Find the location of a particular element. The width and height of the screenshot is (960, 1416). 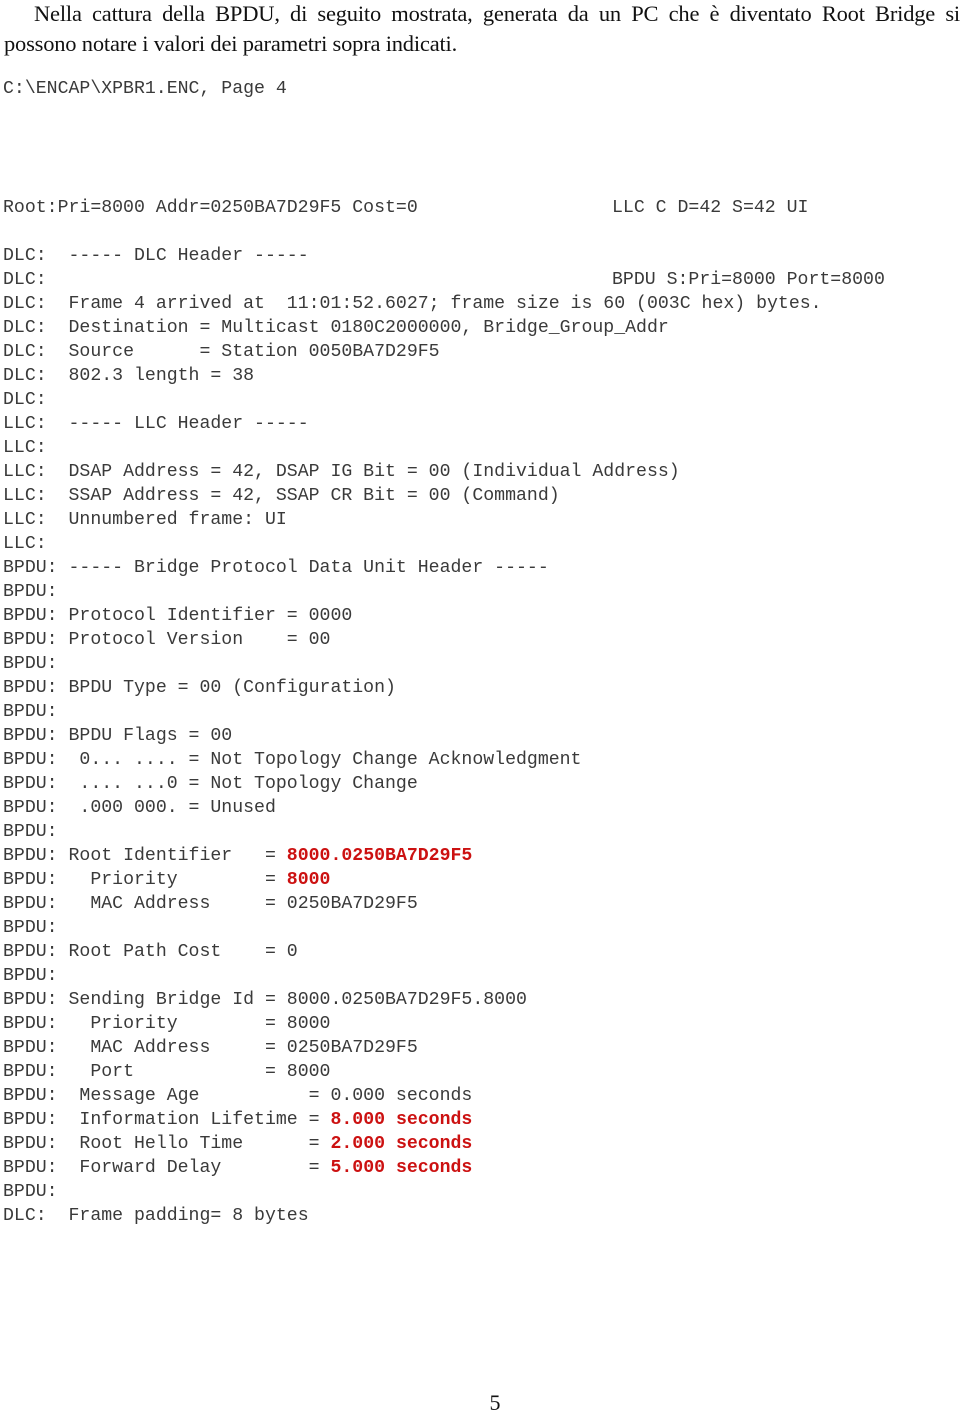

decode-line: DLC: Source = Station 0050BA7D29F5 is located at coordinates (412, 352).